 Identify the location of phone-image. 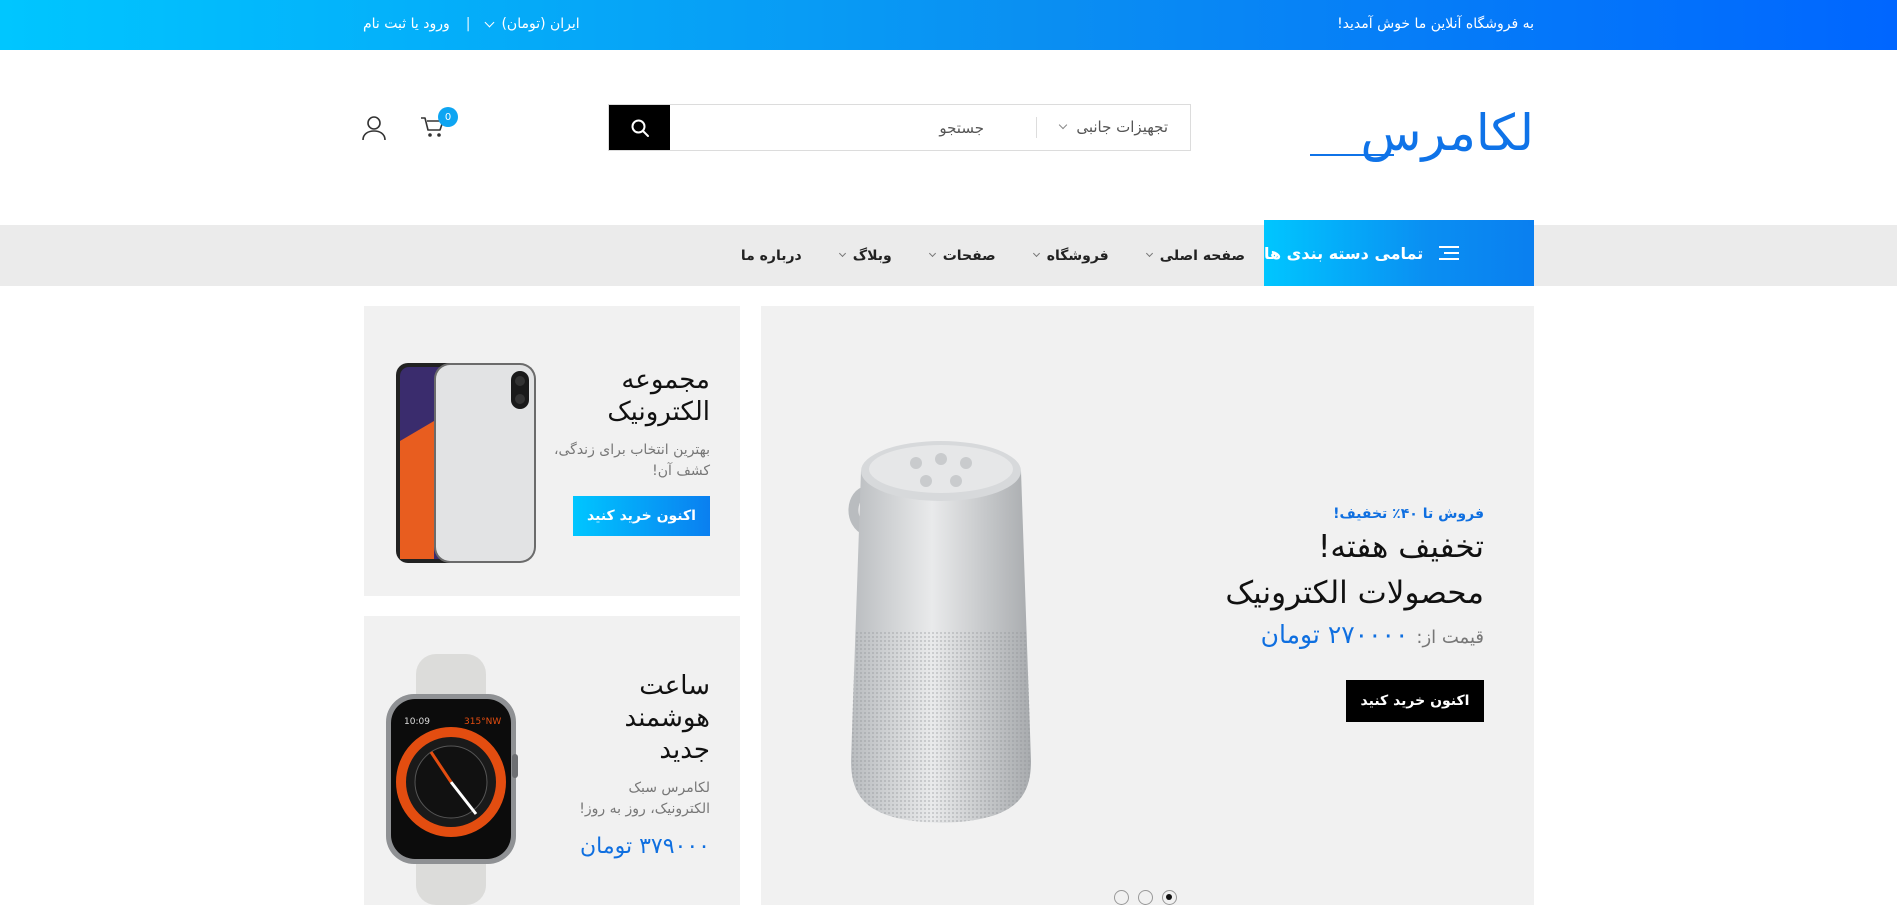
(466, 463).